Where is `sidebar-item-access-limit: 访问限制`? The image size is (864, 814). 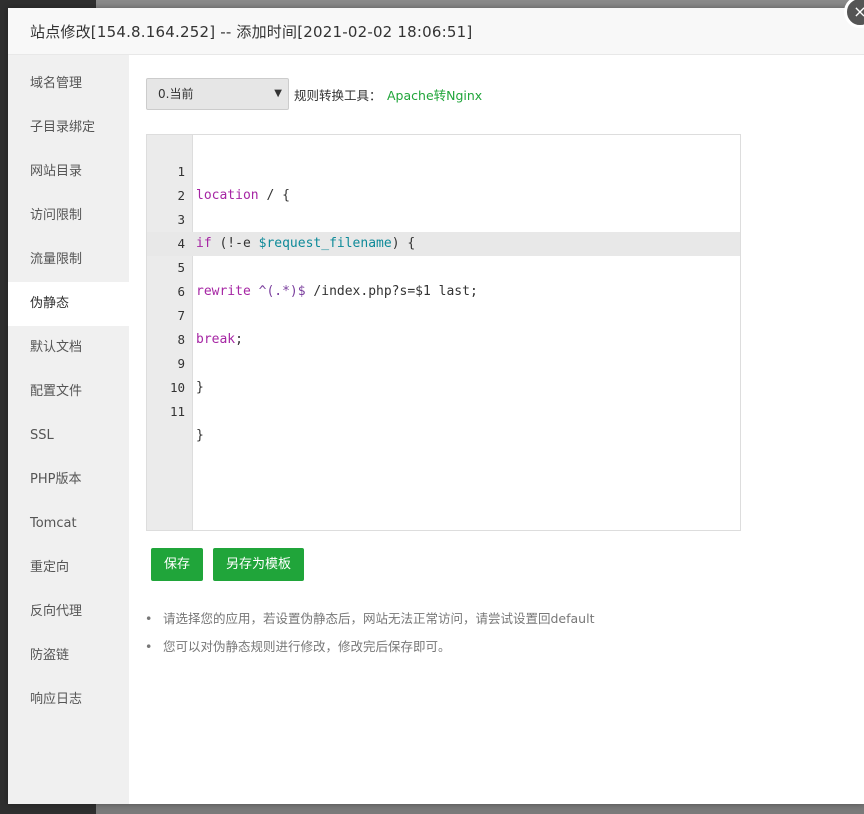
sidebar-item-access-limit: 访问限制 is located at coordinates (68, 216).